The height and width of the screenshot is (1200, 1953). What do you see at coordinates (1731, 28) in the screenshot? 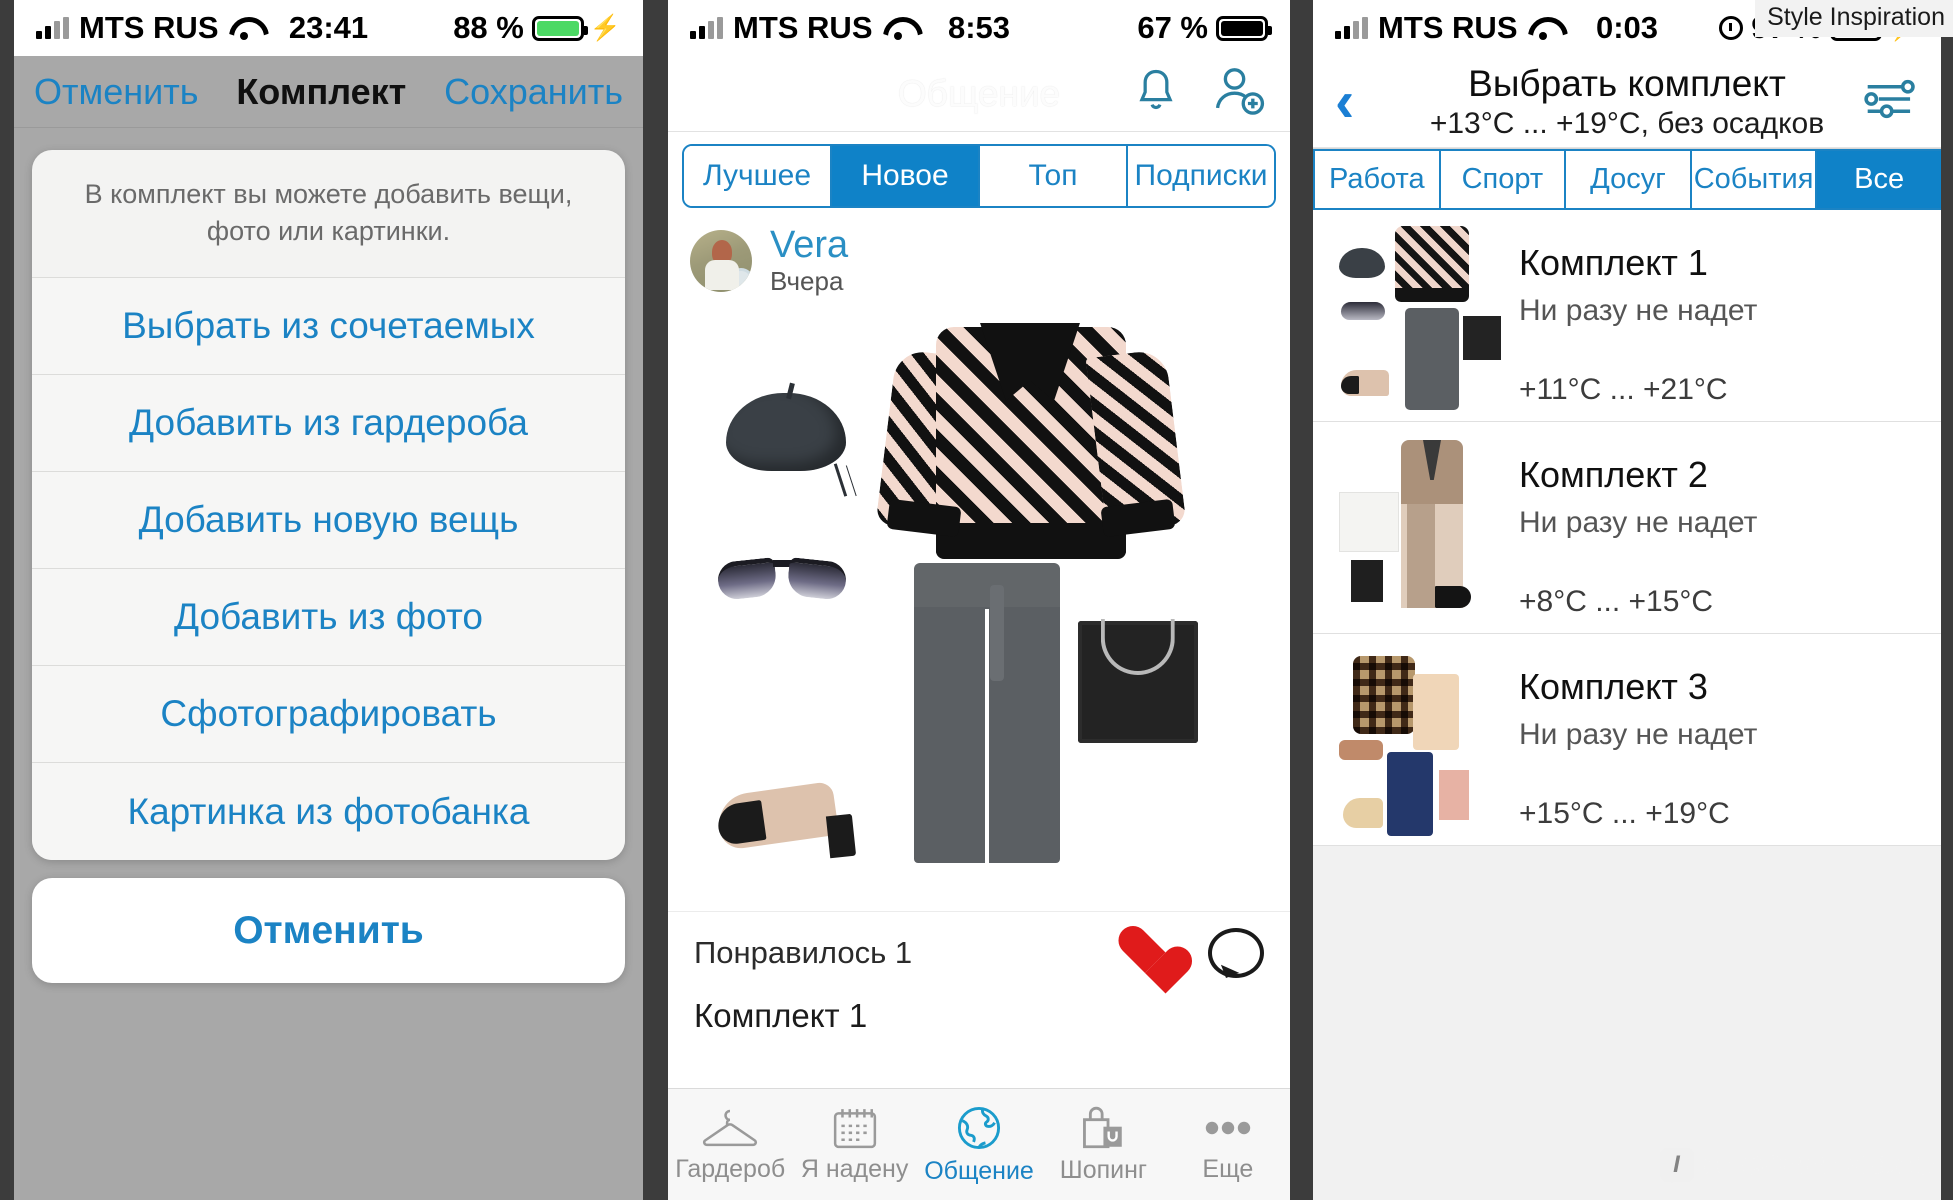
I see `alarm-clock-icon` at bounding box center [1731, 28].